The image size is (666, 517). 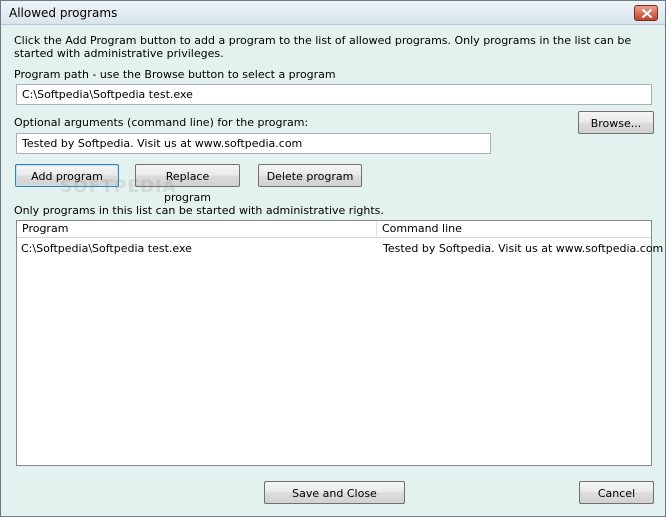 I want to click on add-program-button: Add program, so click(x=67, y=175).